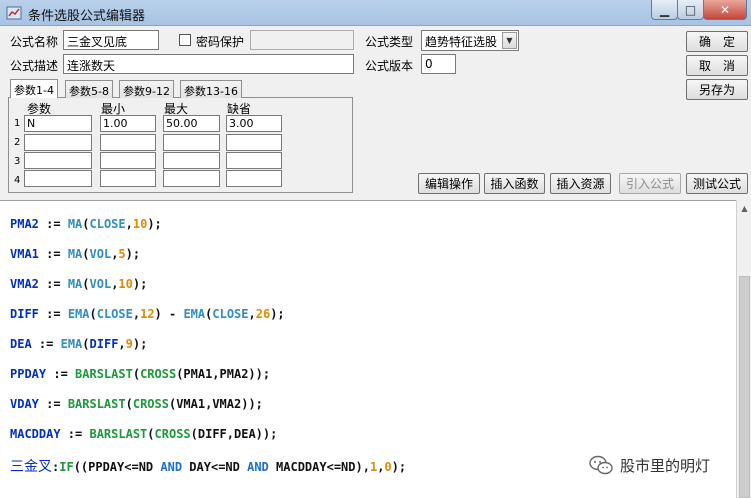 Image resolution: width=751 pixels, height=498 pixels. What do you see at coordinates (744, 208) in the screenshot?
I see `scroll-up-icon: ▲` at bounding box center [744, 208].